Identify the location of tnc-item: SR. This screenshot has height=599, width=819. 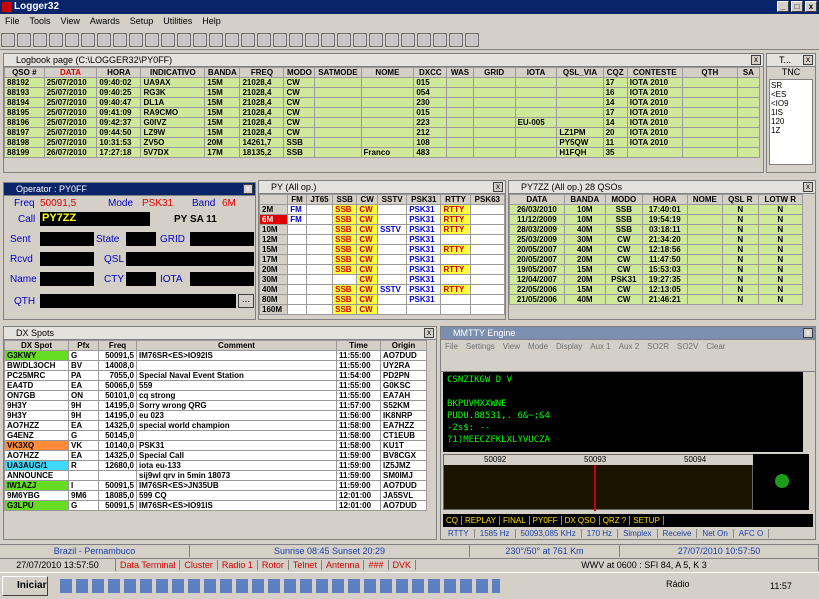
(791, 85).